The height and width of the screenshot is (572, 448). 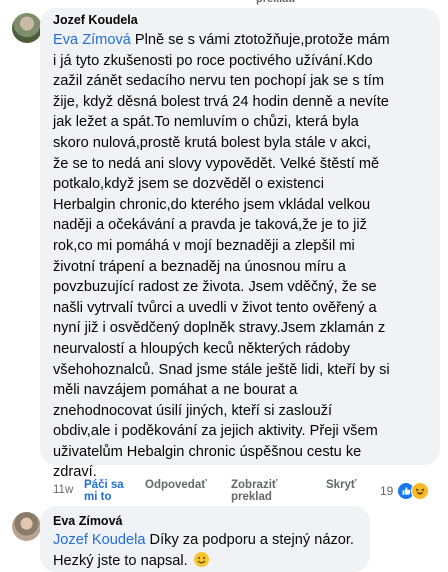 What do you see at coordinates (63, 490) in the screenshot?
I see `comment-timestamp: 11w` at bounding box center [63, 490].